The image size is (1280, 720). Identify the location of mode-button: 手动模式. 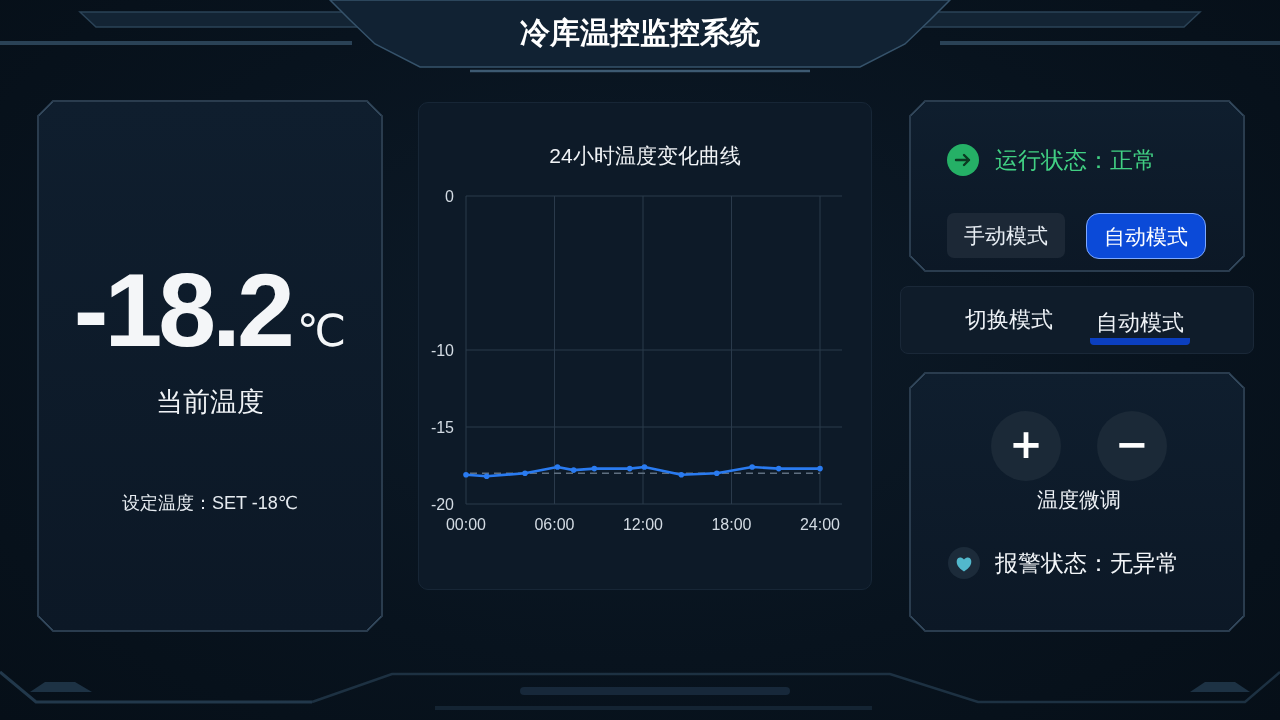
(1006, 235).